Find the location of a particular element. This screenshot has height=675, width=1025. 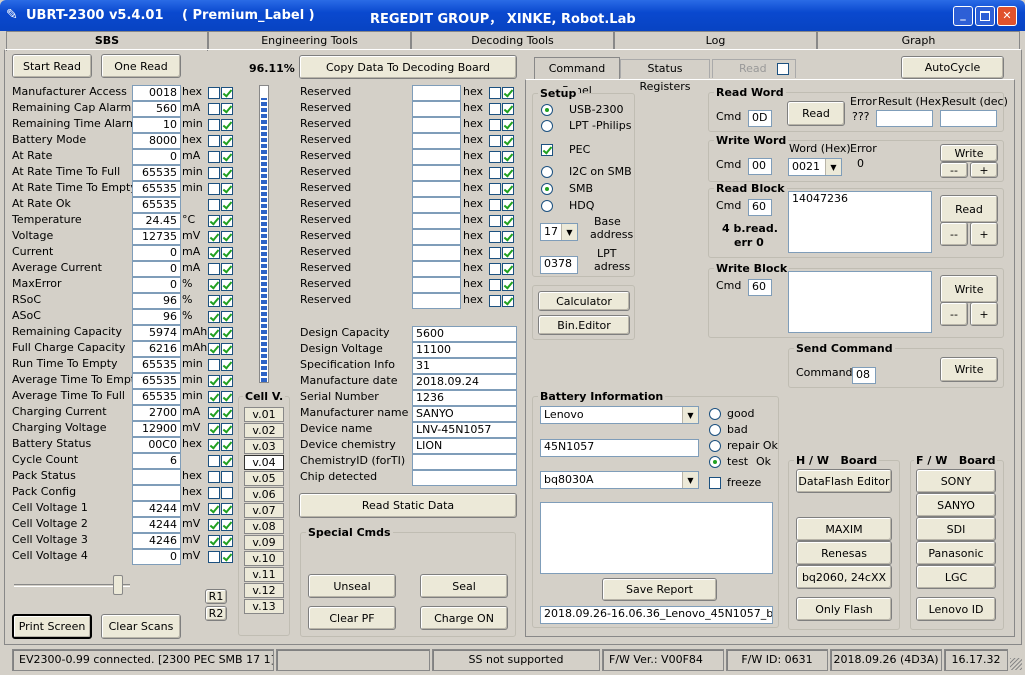

charge-on-button: Charge ON is located at coordinates (464, 618).